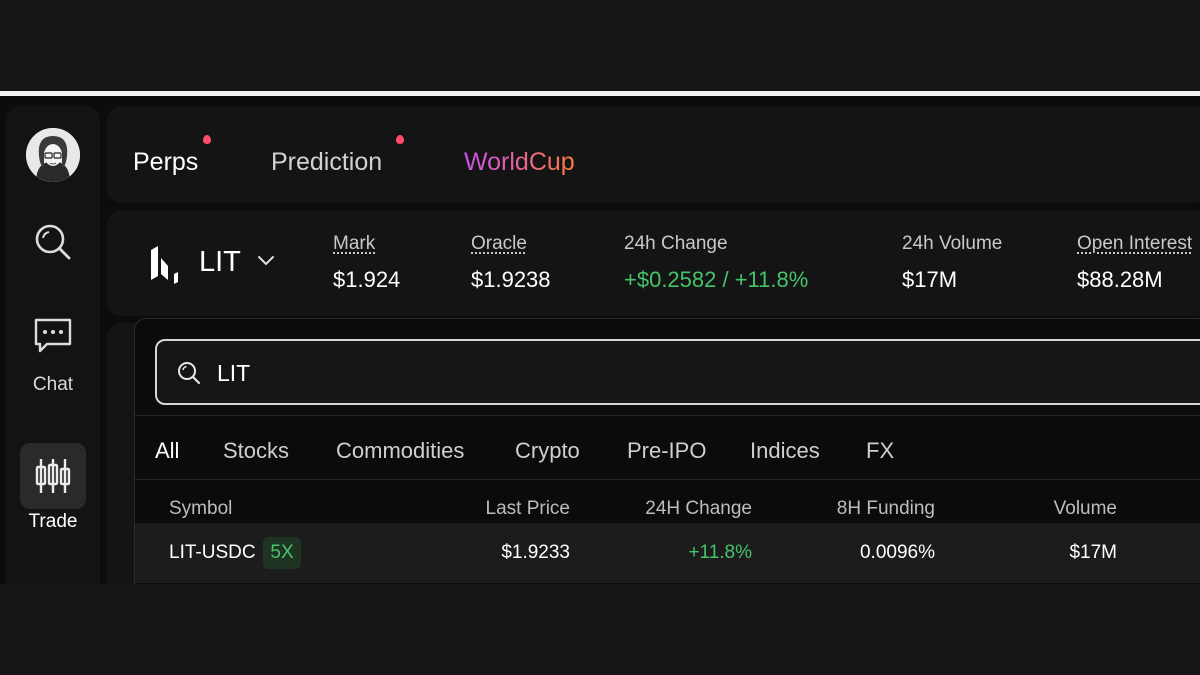  What do you see at coordinates (53, 155) in the screenshot?
I see `avatar` at bounding box center [53, 155].